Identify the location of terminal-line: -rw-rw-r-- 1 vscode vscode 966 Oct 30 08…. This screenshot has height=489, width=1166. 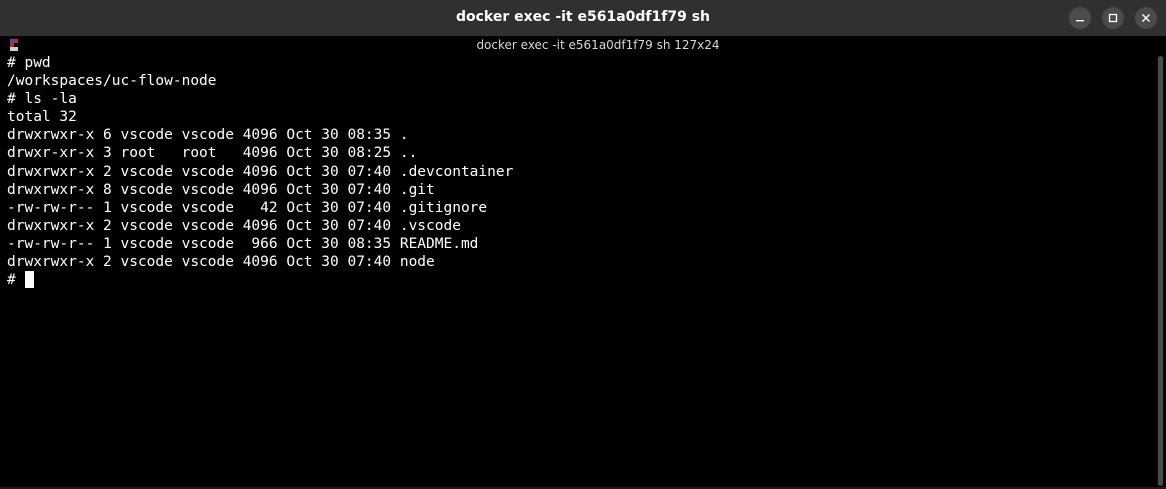
(243, 243).